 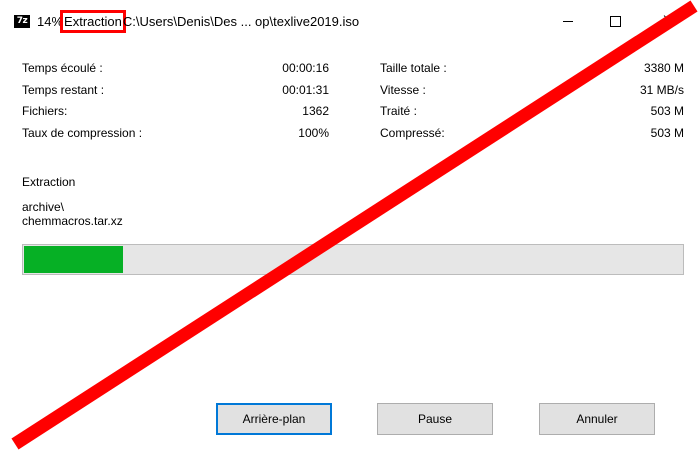 I want to click on total-size-value: 3380 M, so click(x=663, y=68).